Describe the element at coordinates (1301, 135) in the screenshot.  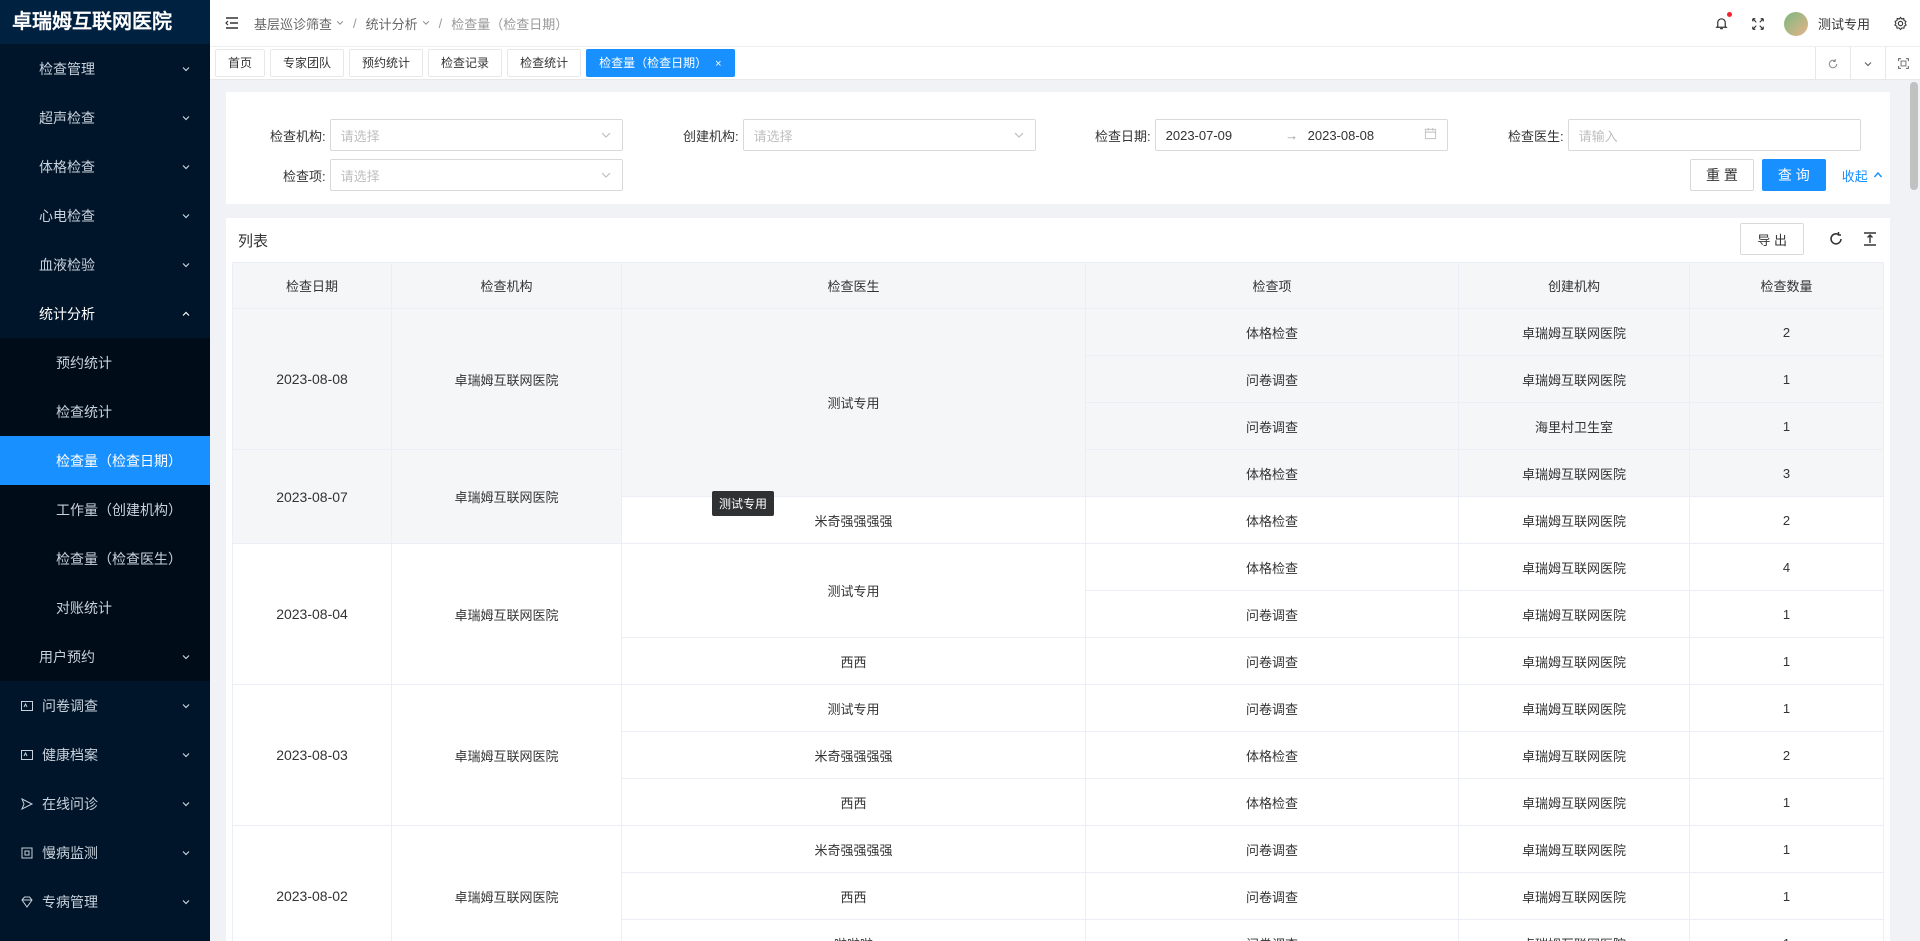
I see `date-range-picker: 2023-07-09 → 2023-08-08` at that location.